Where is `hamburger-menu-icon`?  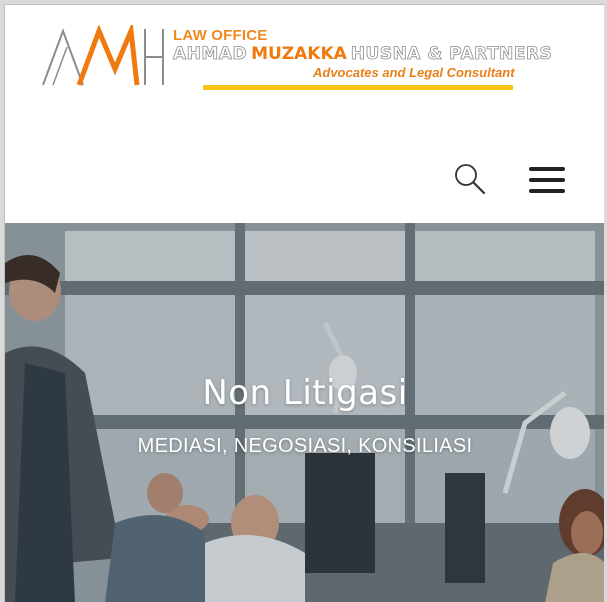
hamburger-menu-icon is located at coordinates (547, 169).